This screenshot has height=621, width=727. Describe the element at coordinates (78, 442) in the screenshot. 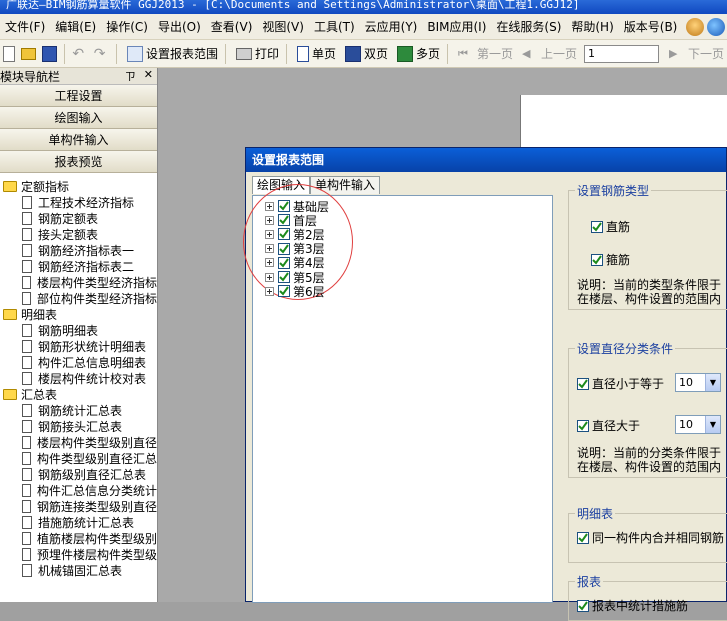

I see `tree-item: 楼层构件类型级别直径` at that location.